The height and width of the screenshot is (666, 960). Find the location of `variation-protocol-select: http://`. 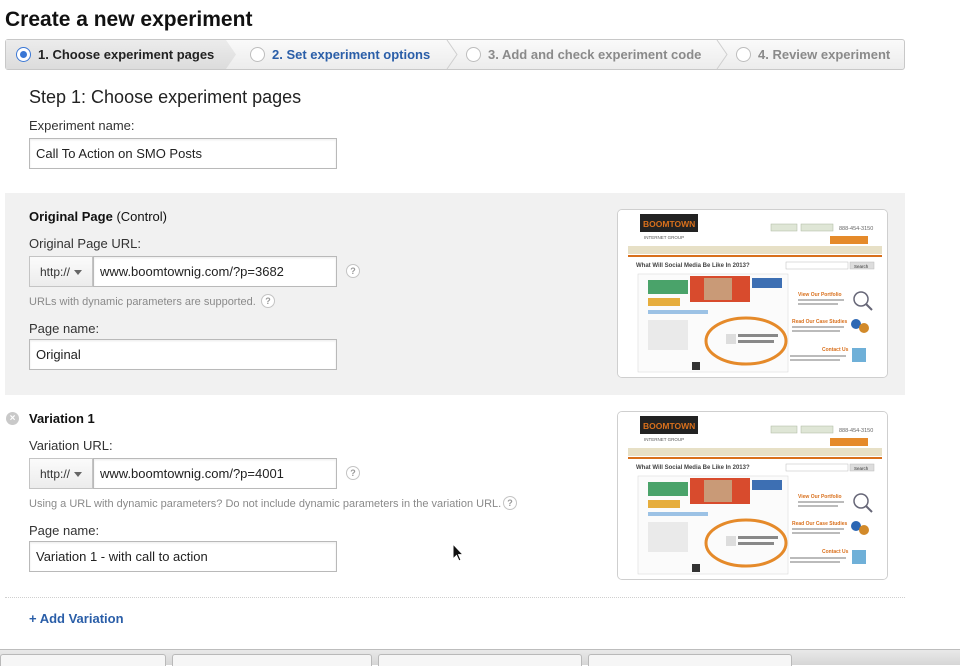

variation-protocol-select: http:// is located at coordinates (61, 473).